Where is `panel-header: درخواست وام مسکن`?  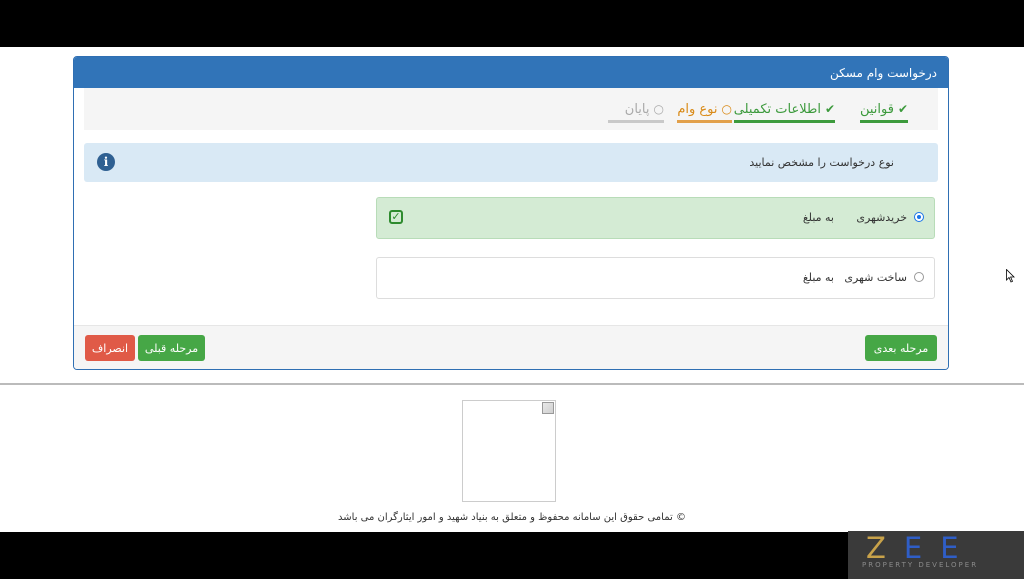 panel-header: درخواست وام مسکن is located at coordinates (511, 72).